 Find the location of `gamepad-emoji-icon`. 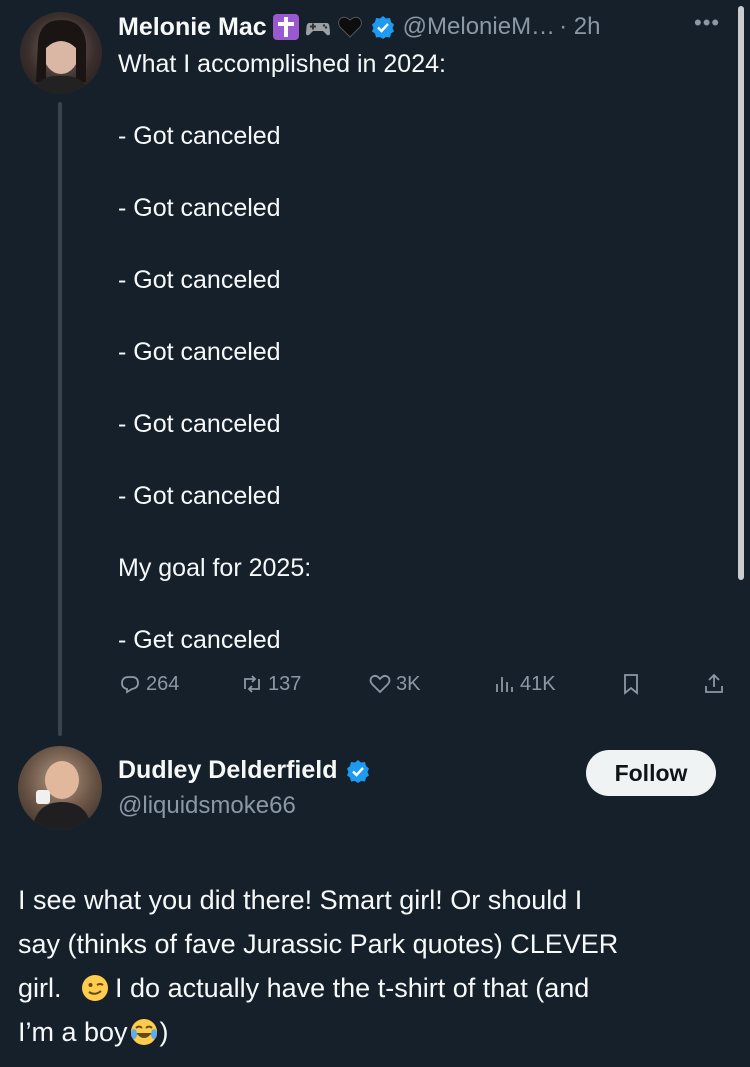

gamepad-emoji-icon is located at coordinates (318, 27).